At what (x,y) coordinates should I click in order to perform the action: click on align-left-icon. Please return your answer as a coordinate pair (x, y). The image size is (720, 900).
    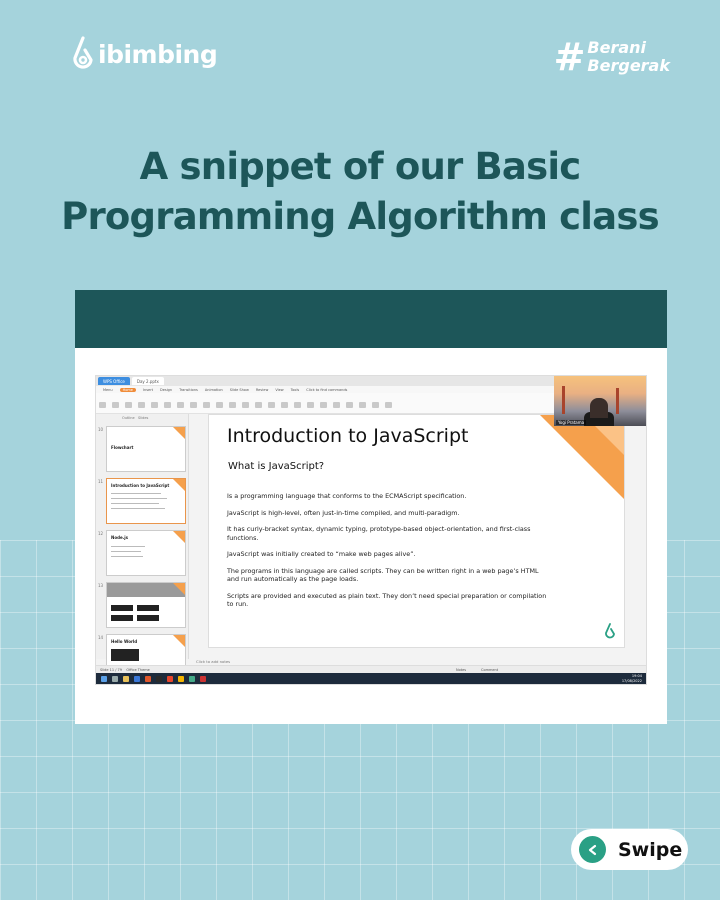
    Looking at the image, I should click on (284, 405).